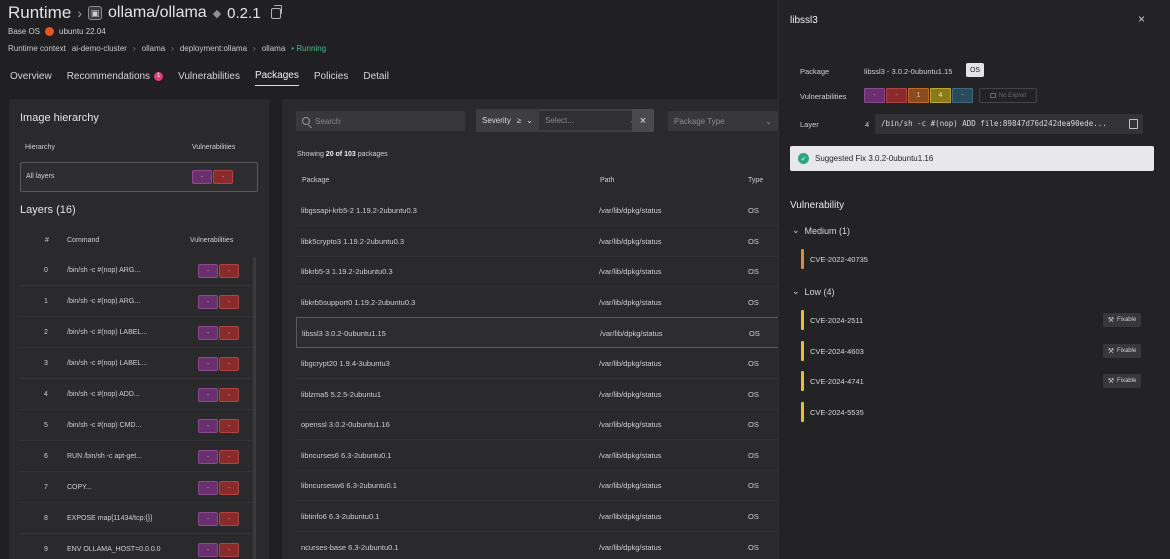 This screenshot has height=559, width=1170. Describe the element at coordinates (972, 350) in the screenshot. I see `cve-row: CVE-2024-4603 ⚒ Fixable` at that location.